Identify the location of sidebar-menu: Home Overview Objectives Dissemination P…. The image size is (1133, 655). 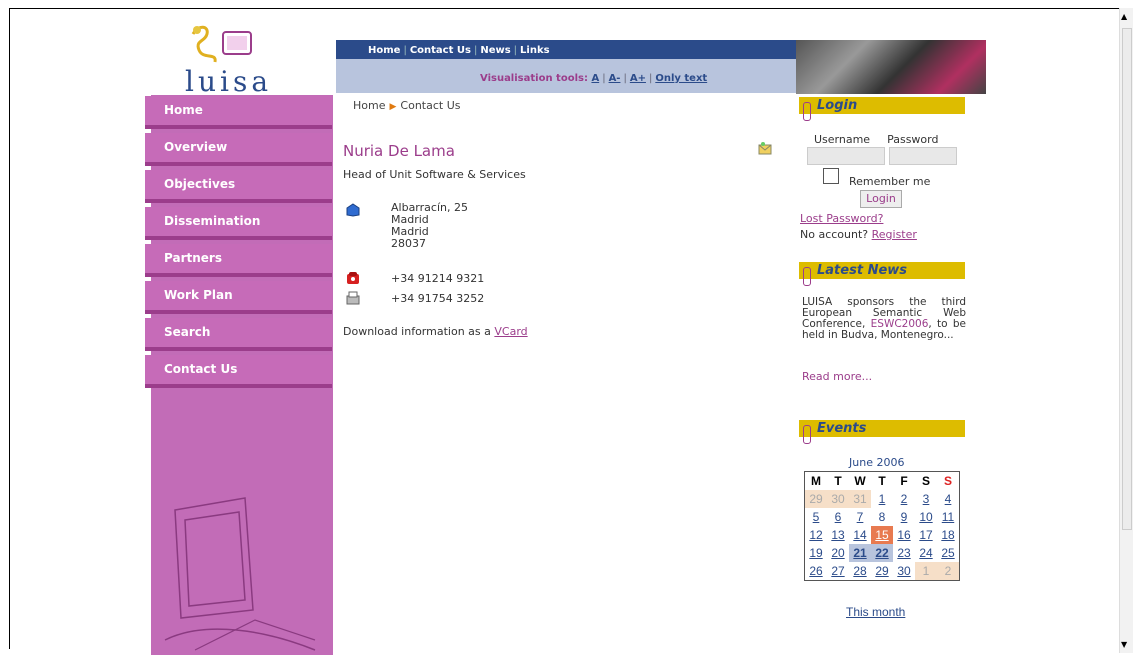
(238, 244).